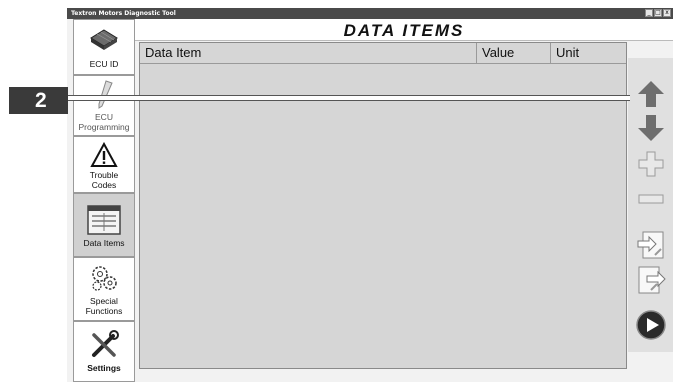 The height and width of the screenshot is (382, 675). What do you see at coordinates (104, 243) in the screenshot?
I see `nav-label: Data Items` at bounding box center [104, 243].